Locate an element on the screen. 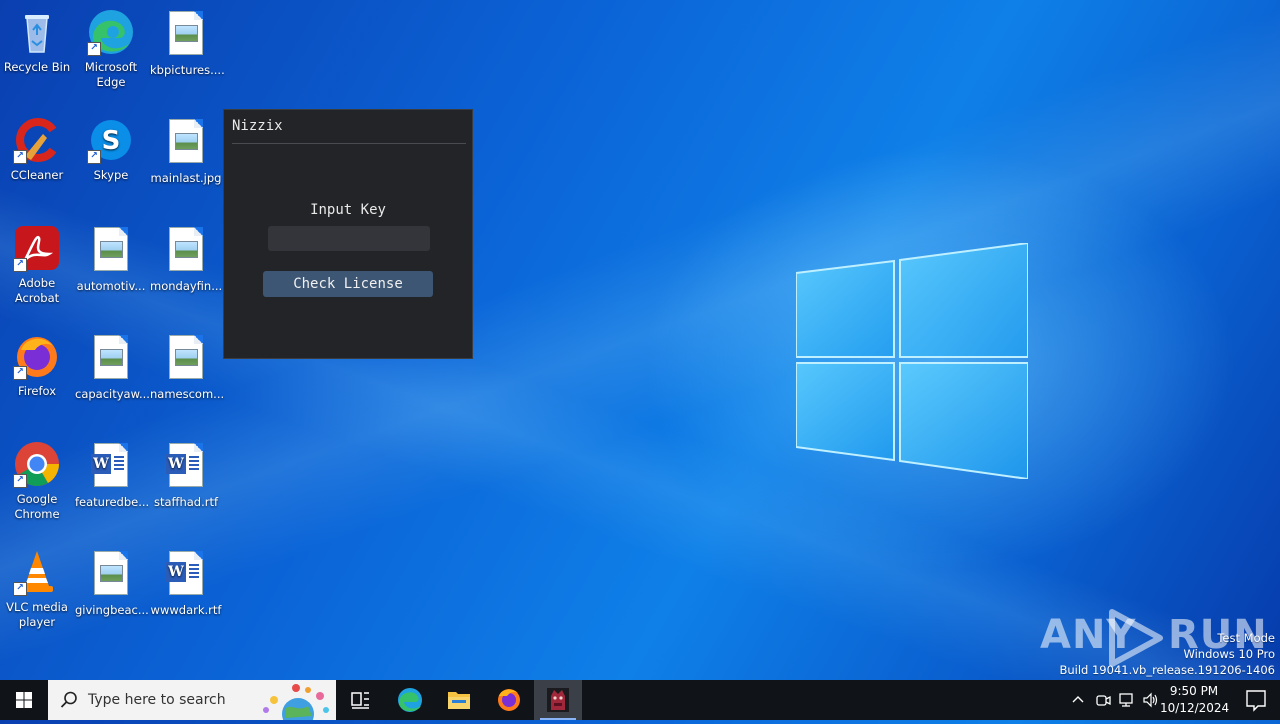 The image size is (1280, 724). clock-date: 10/12/2024 is located at coordinates (1195, 708).